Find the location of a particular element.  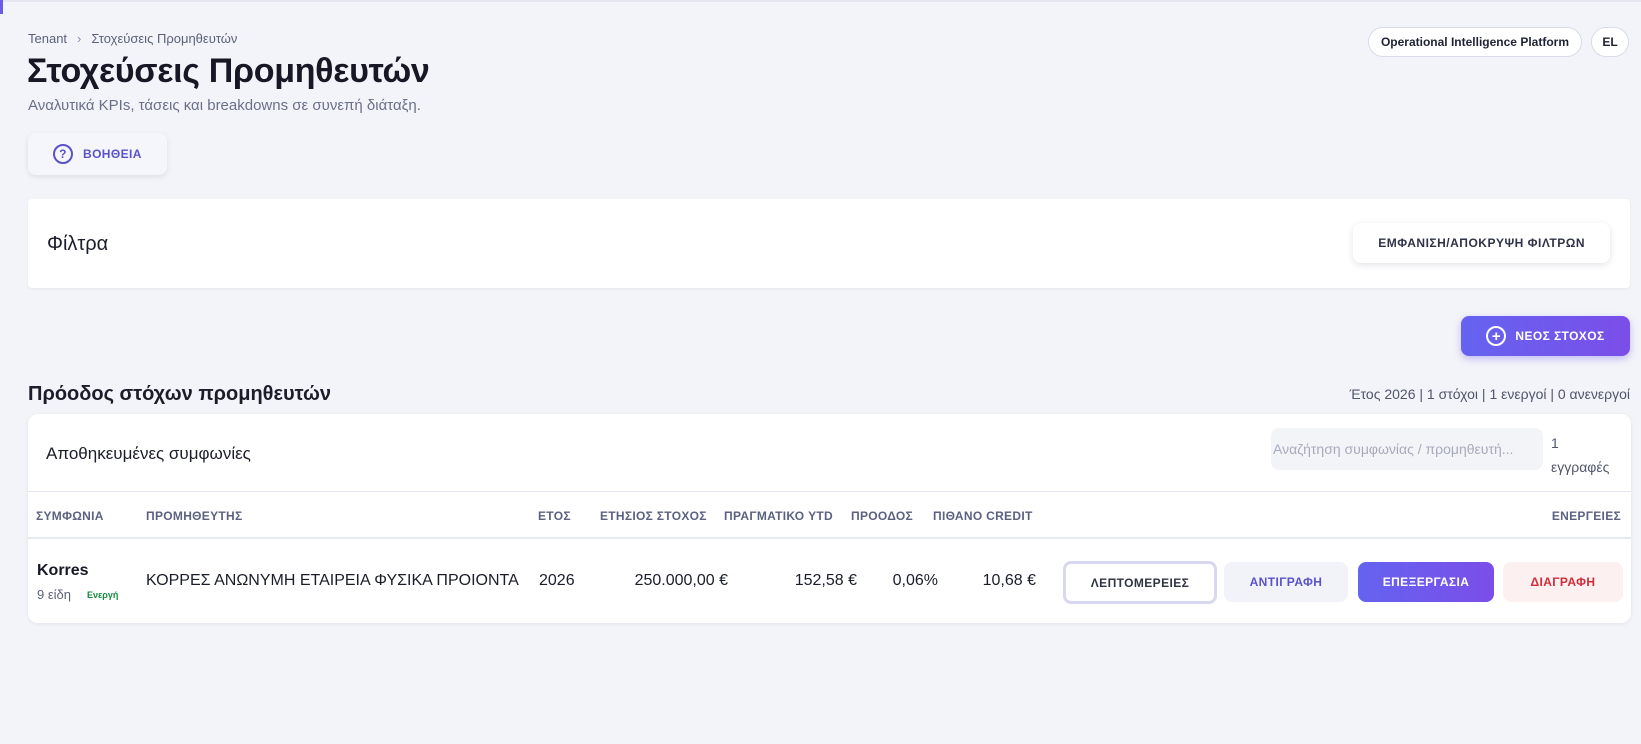

column-header-supplier: ΠΡΟΜΗΘΕΥΤΗΣ is located at coordinates (194, 516).